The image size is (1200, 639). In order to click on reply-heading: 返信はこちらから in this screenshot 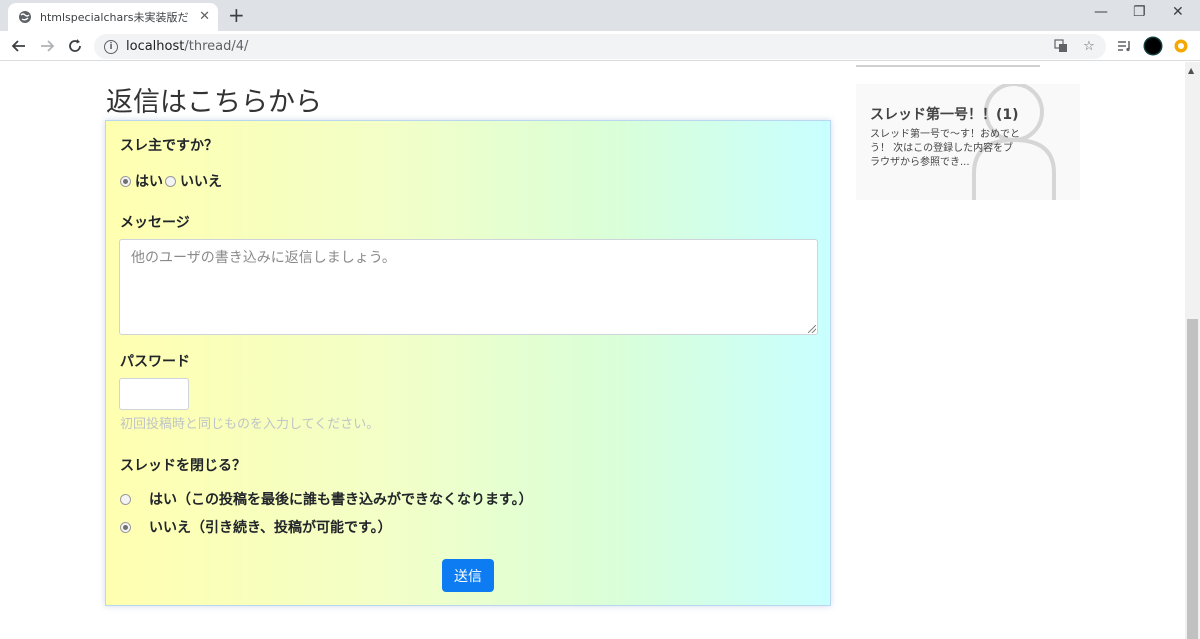, I will do `click(214, 102)`.